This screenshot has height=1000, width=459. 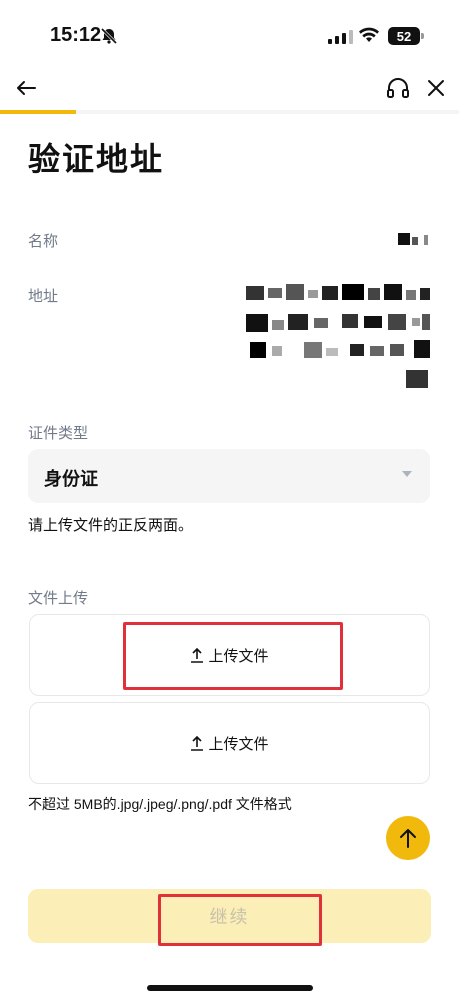 What do you see at coordinates (160, 804) in the screenshot?
I see `file-format-note: 不超过 5MB的.jpg/.jpeg/.png/.pdf 文件格式` at bounding box center [160, 804].